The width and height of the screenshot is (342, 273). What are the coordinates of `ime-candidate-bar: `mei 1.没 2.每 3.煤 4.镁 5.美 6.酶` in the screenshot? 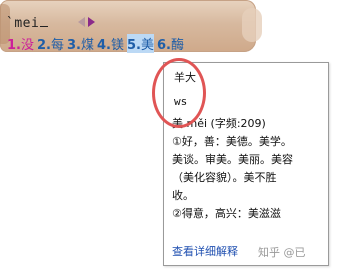 It's located at (131, 26).